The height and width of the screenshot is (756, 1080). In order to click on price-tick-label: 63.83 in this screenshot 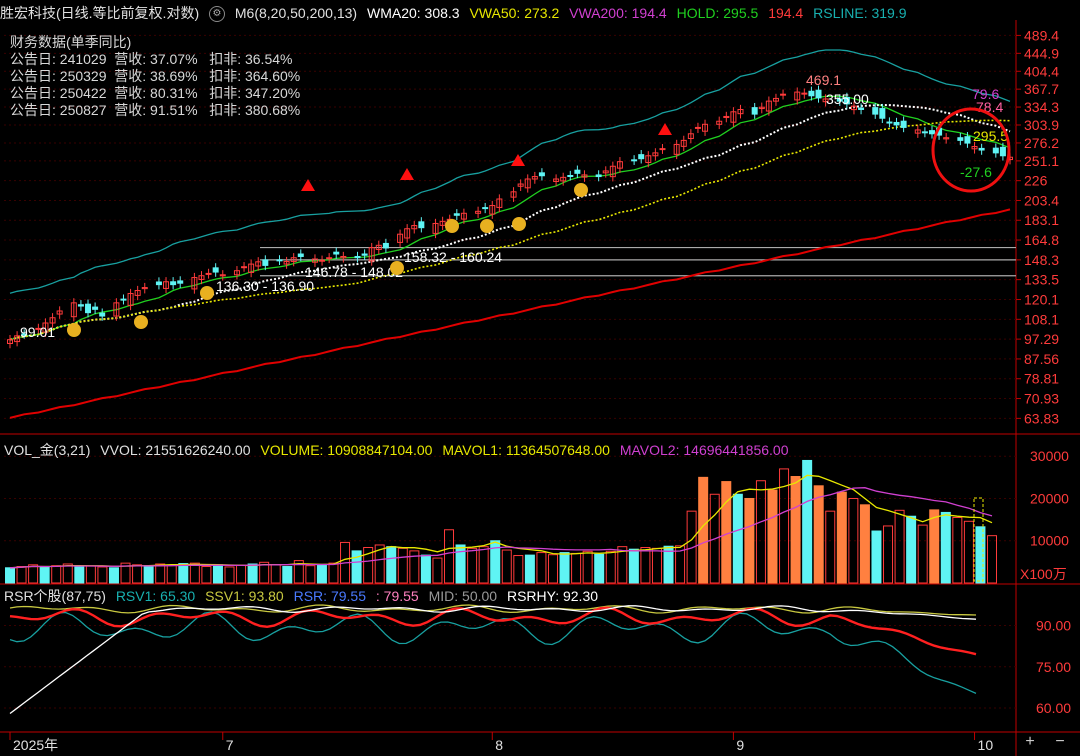, I will do `click(1041, 418)`.